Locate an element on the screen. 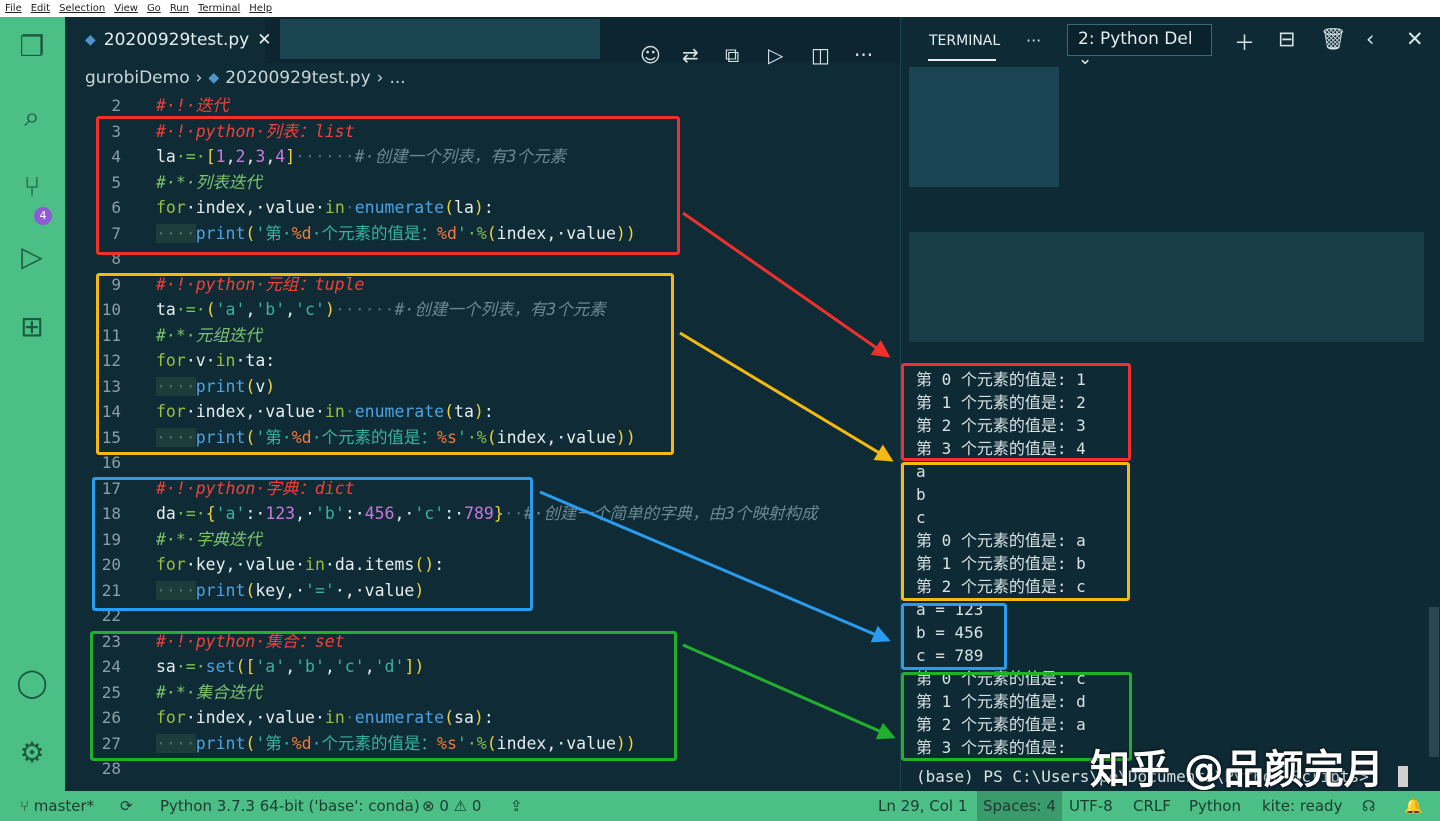 The image size is (1440, 821). breadcrumb-folder: gurobiDemo is located at coordinates (137, 78).